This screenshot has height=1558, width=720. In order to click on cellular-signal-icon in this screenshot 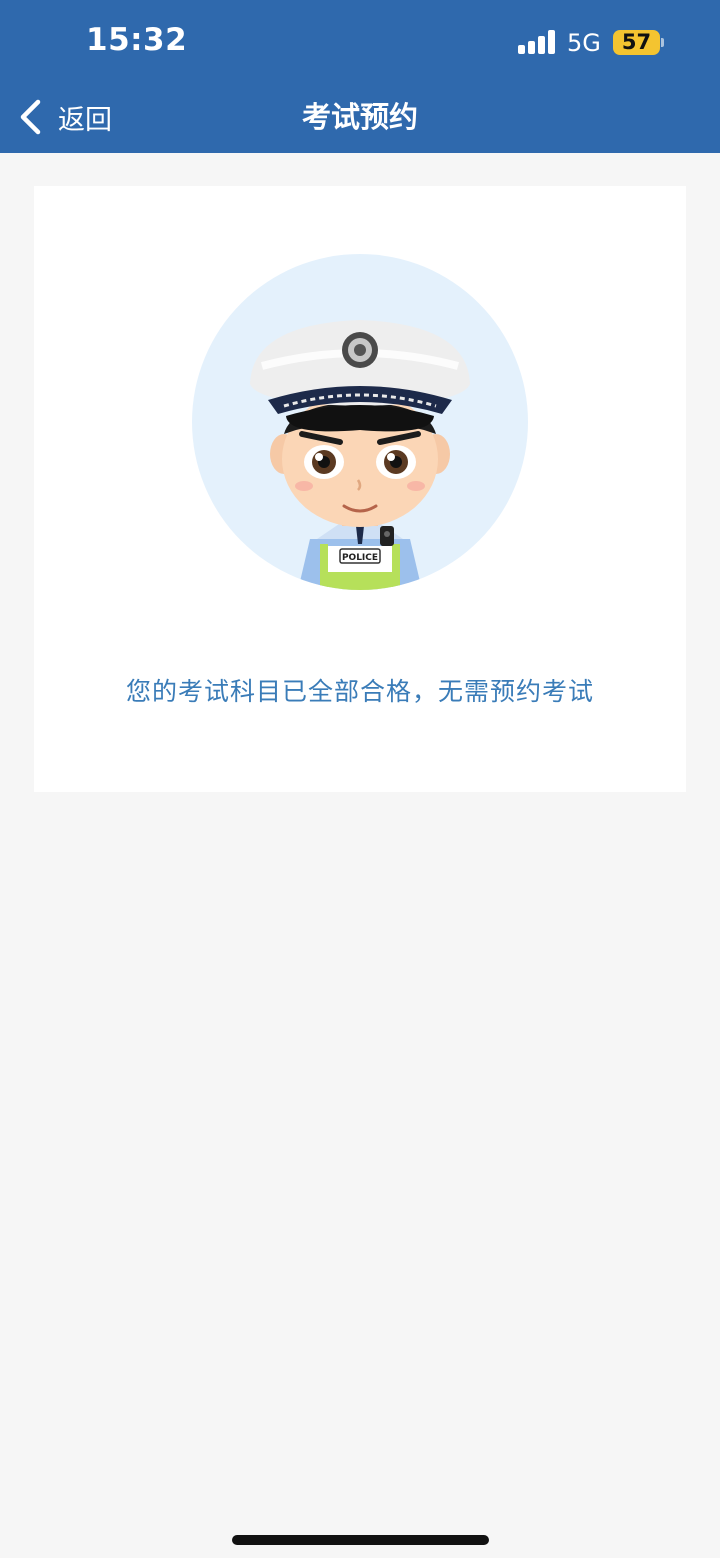, I will do `click(537, 42)`.